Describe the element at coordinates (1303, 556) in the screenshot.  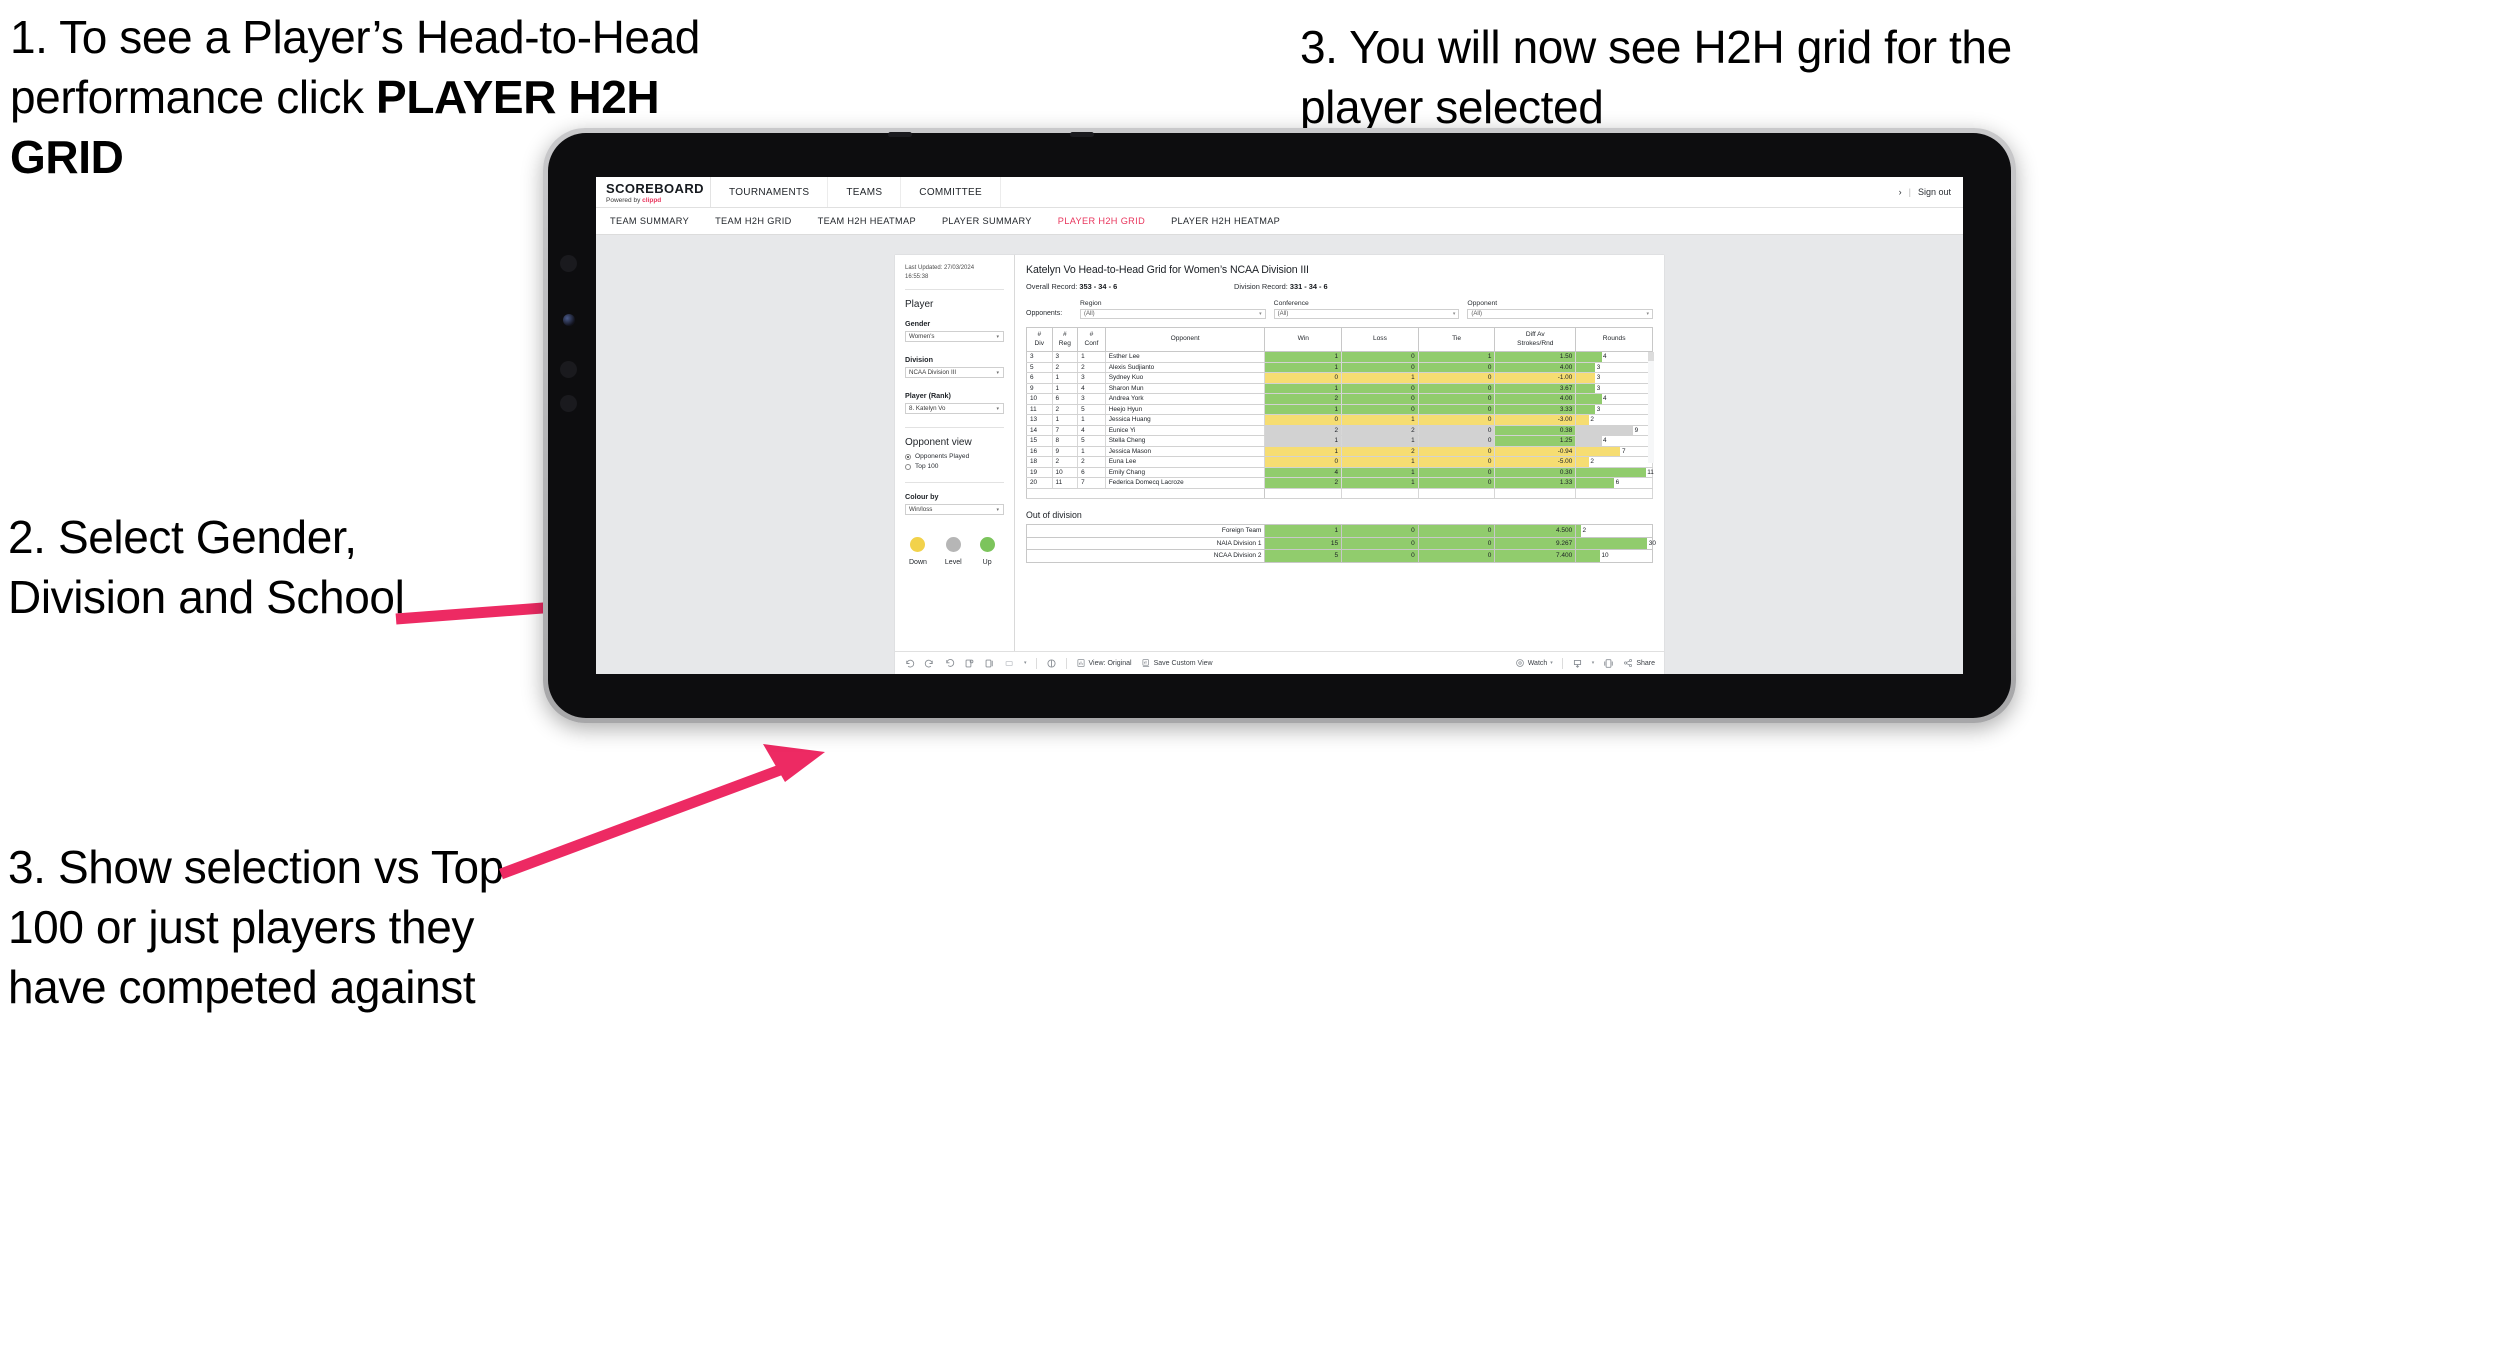
I see `cell-win: 5` at that location.